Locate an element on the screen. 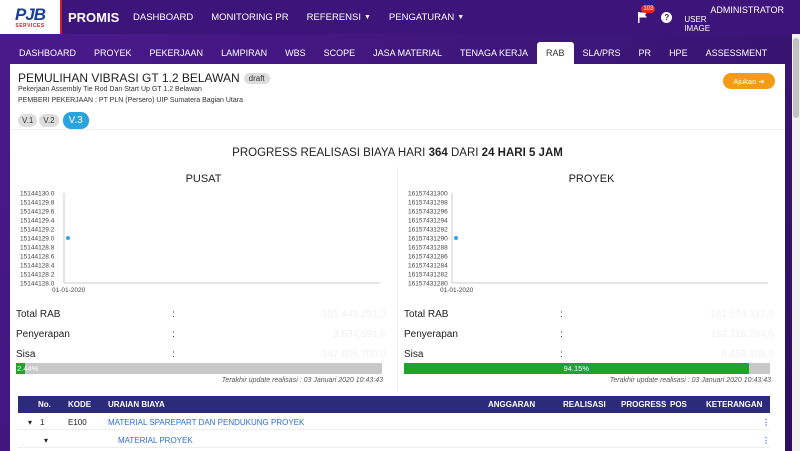 This screenshot has width=800, height=451. nav-pengaturan: PENGATURAN ▼ is located at coordinates (426, 17).